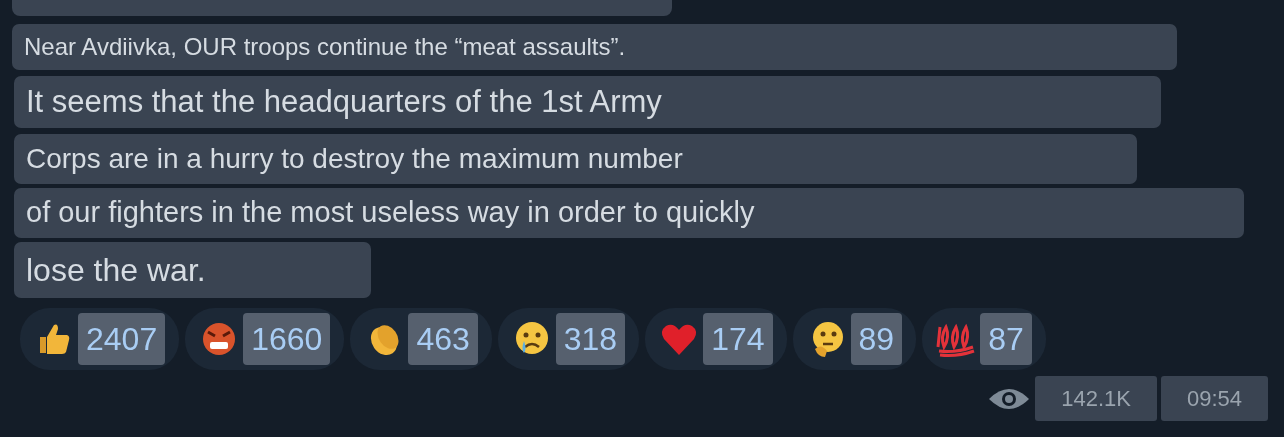 The width and height of the screenshot is (1284, 437). What do you see at coordinates (629, 213) in the screenshot?
I see `message-text: of our fighters in the most useless way in order to quickly` at bounding box center [629, 213].